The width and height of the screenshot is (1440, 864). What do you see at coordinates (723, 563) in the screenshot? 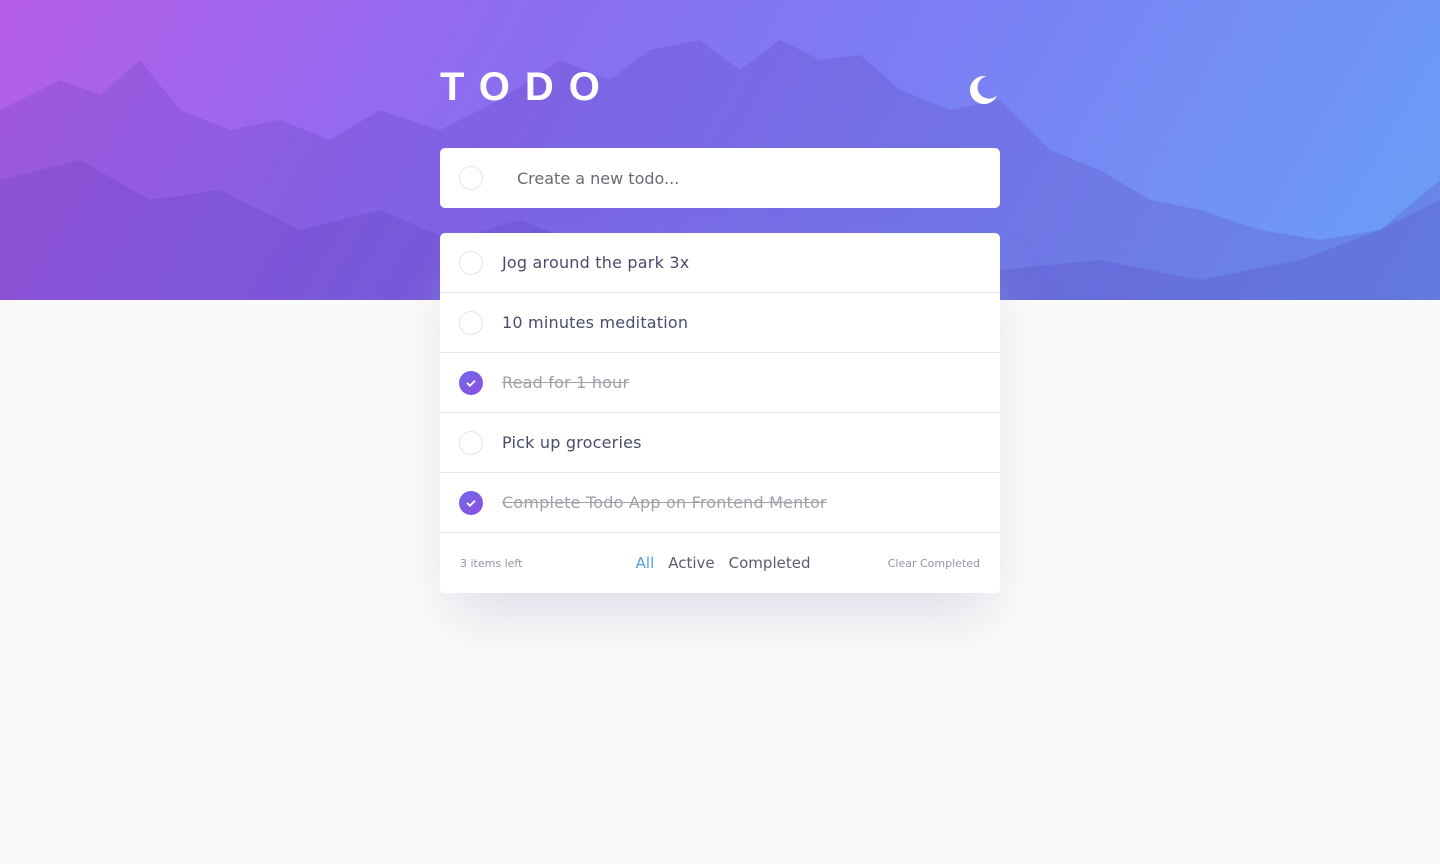
I see `filter-tabs: All Active Completed` at bounding box center [723, 563].